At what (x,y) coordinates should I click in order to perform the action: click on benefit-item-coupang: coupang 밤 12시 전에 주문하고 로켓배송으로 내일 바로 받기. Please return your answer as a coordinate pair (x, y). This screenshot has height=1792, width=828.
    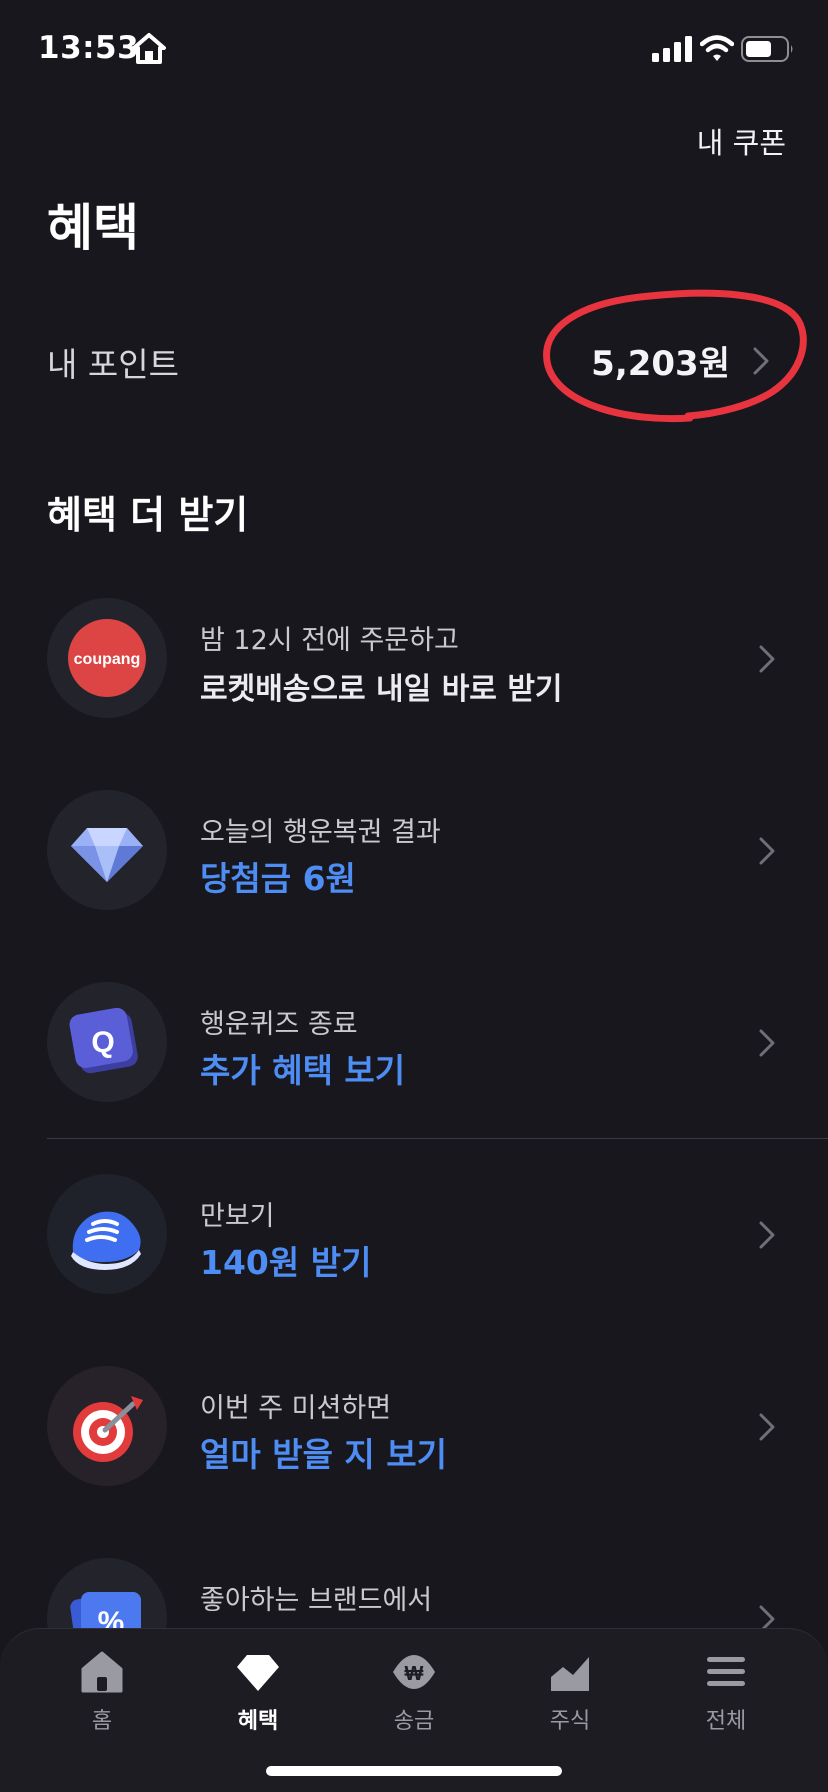
    Looking at the image, I should click on (414, 664).